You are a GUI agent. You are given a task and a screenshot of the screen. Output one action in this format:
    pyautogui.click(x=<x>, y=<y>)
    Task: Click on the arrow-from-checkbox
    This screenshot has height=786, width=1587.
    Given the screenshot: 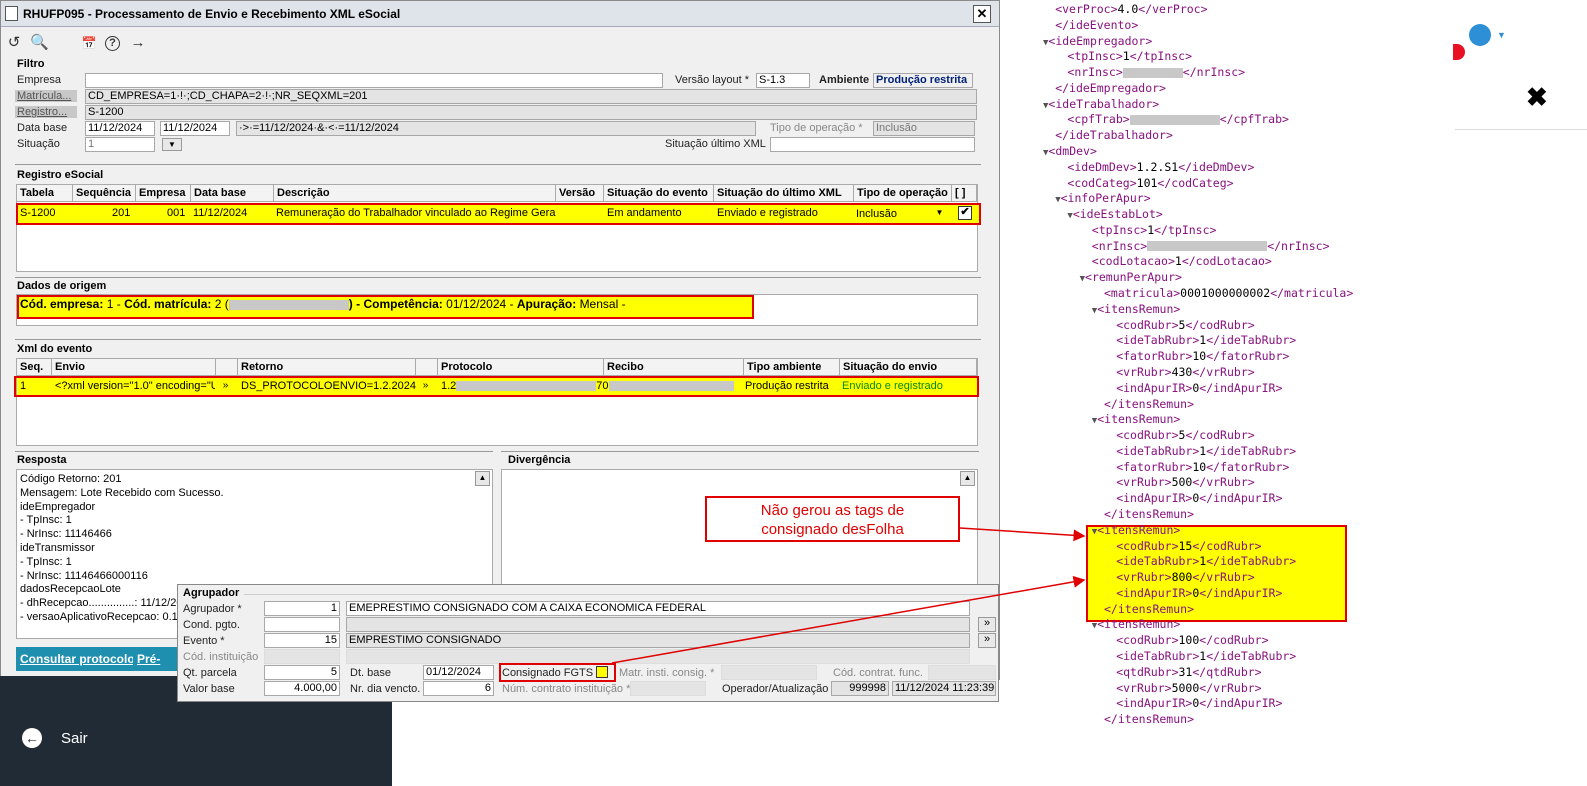 What is the action you would take?
    pyautogui.click(x=848, y=619)
    